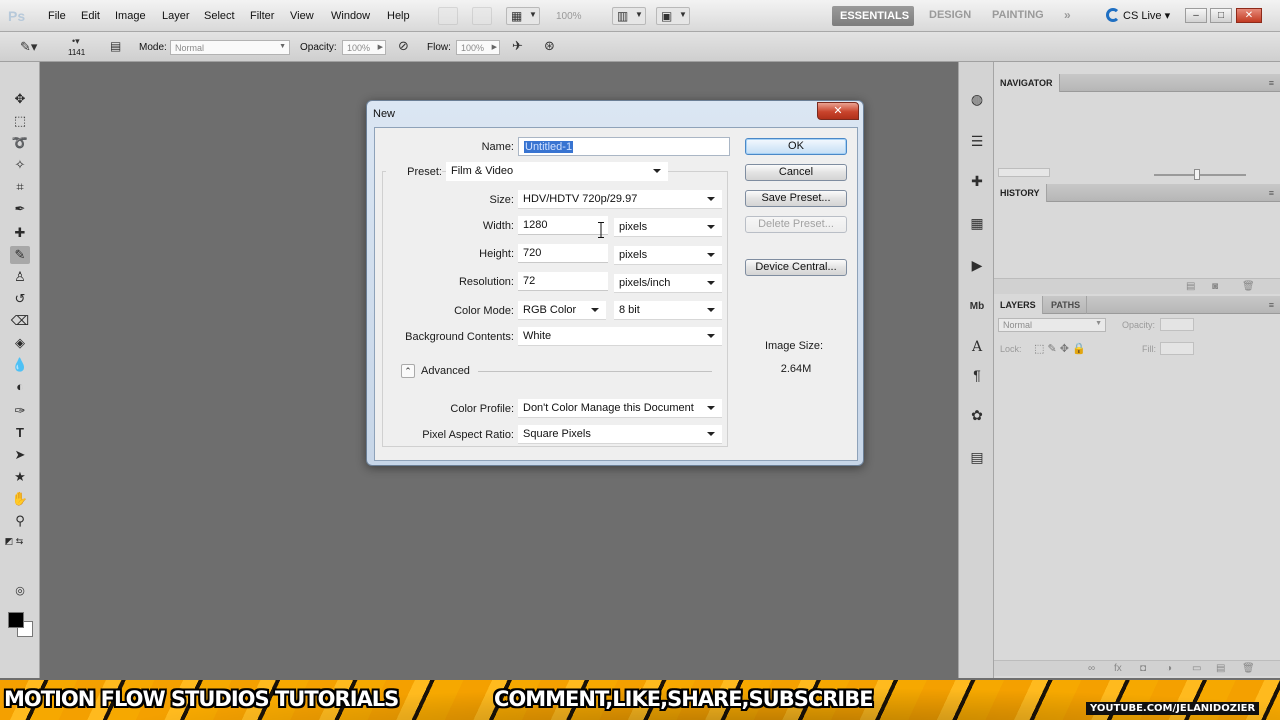 This screenshot has height=720, width=1280. I want to click on zoom-level: 100%, so click(569, 16).